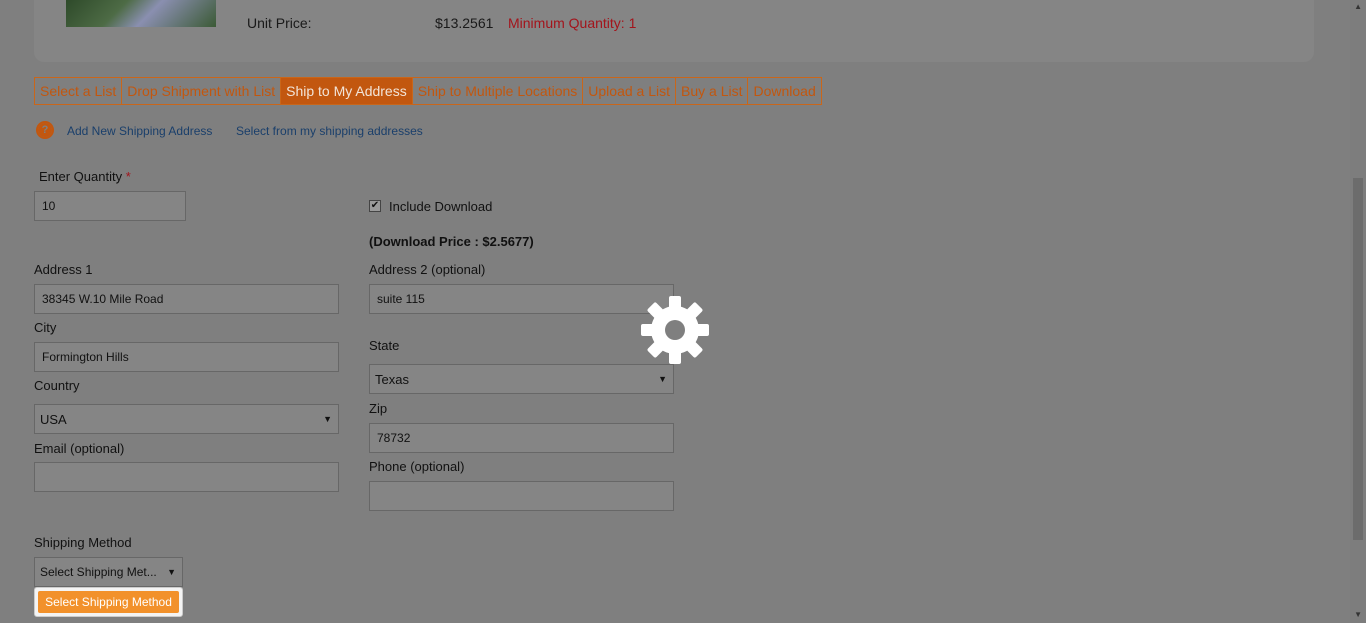 This screenshot has width=1366, height=623. What do you see at coordinates (1358, 359) in the screenshot?
I see `scrollbar-thumb` at bounding box center [1358, 359].